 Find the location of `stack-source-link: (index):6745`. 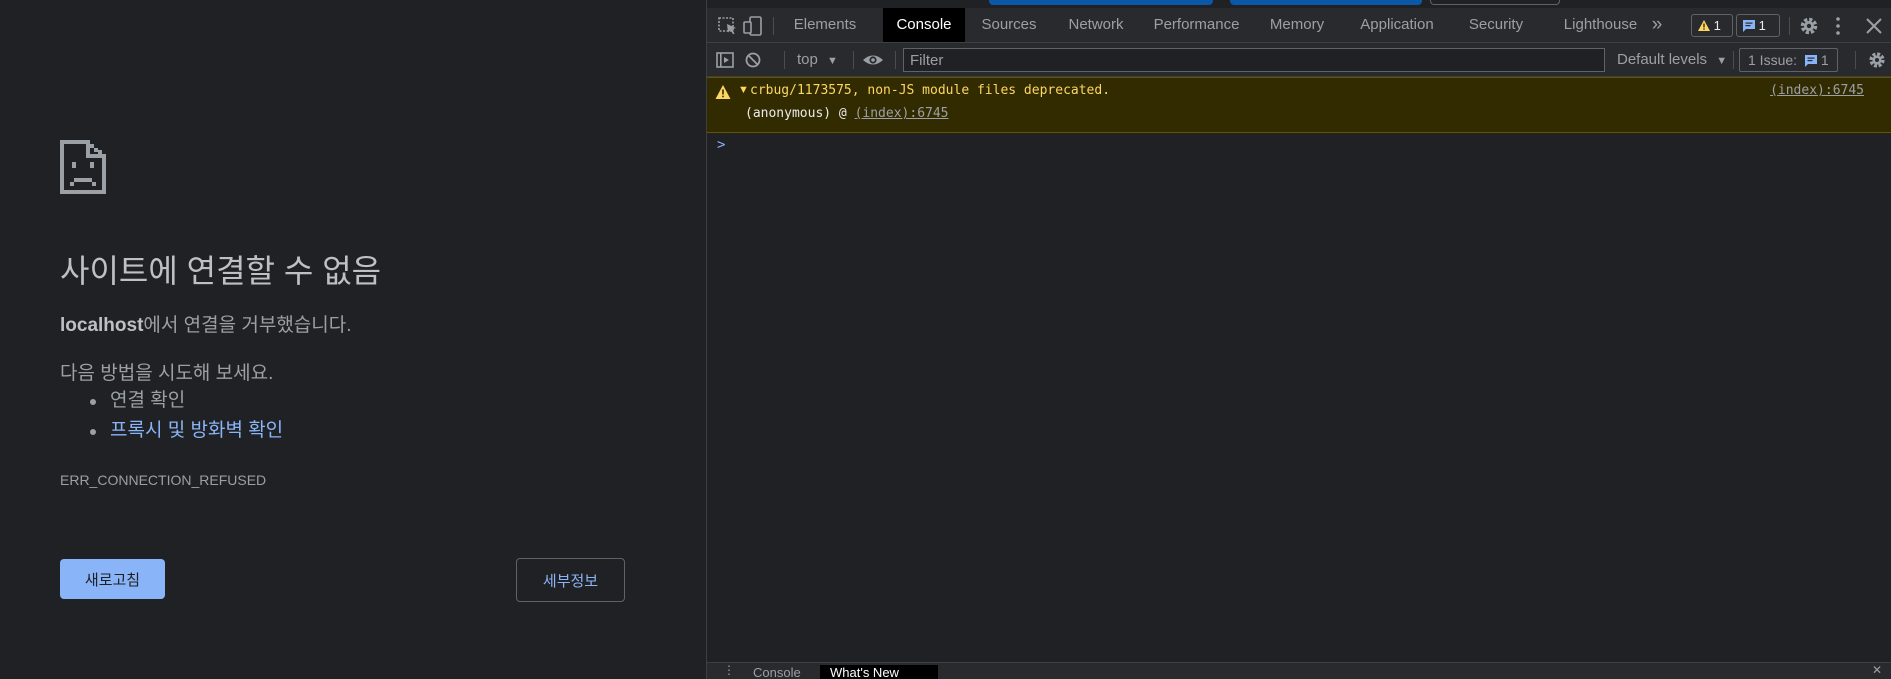

stack-source-link: (index):6745 is located at coordinates (902, 113).